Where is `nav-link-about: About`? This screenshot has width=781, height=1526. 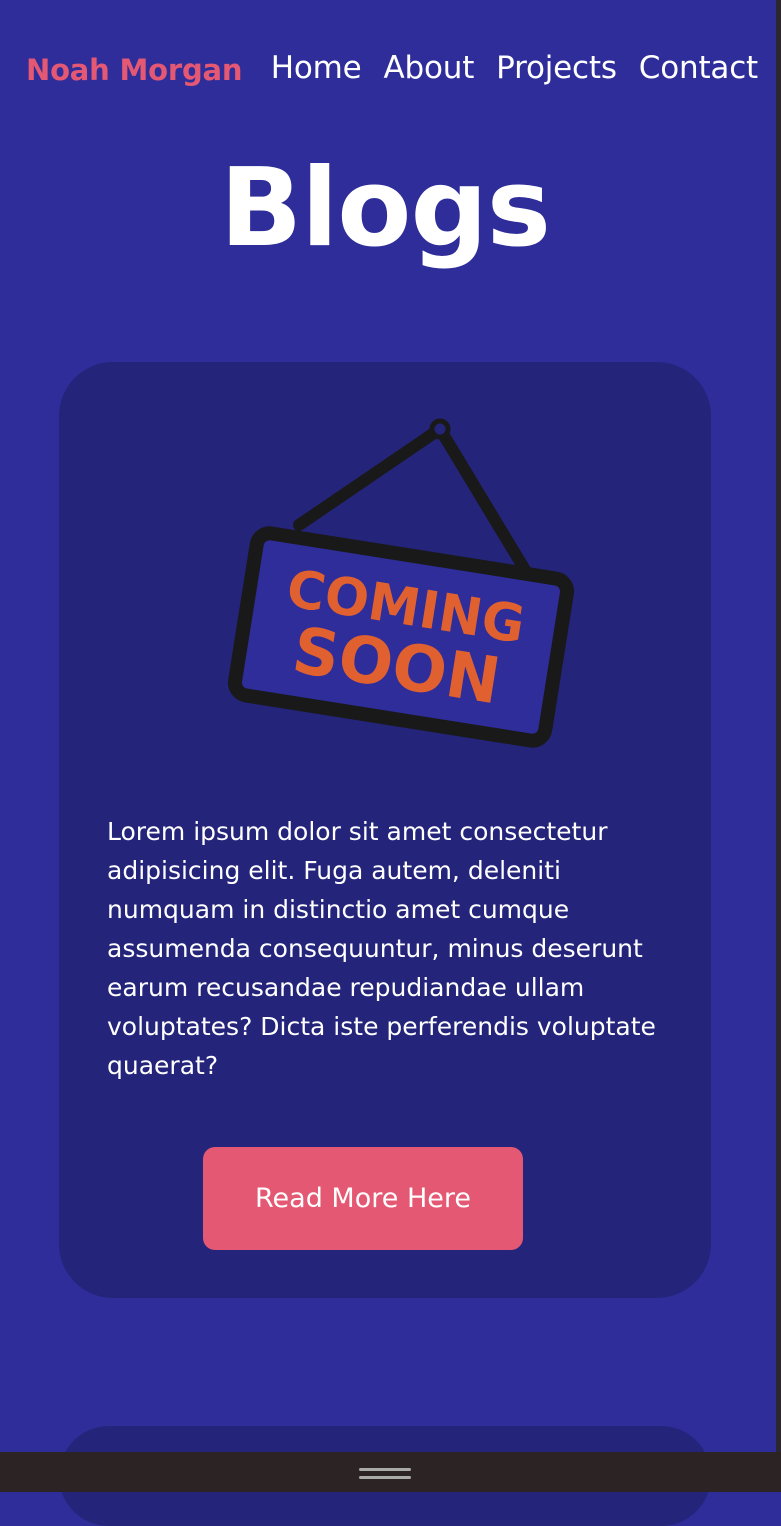 nav-link-about: About is located at coordinates (429, 68).